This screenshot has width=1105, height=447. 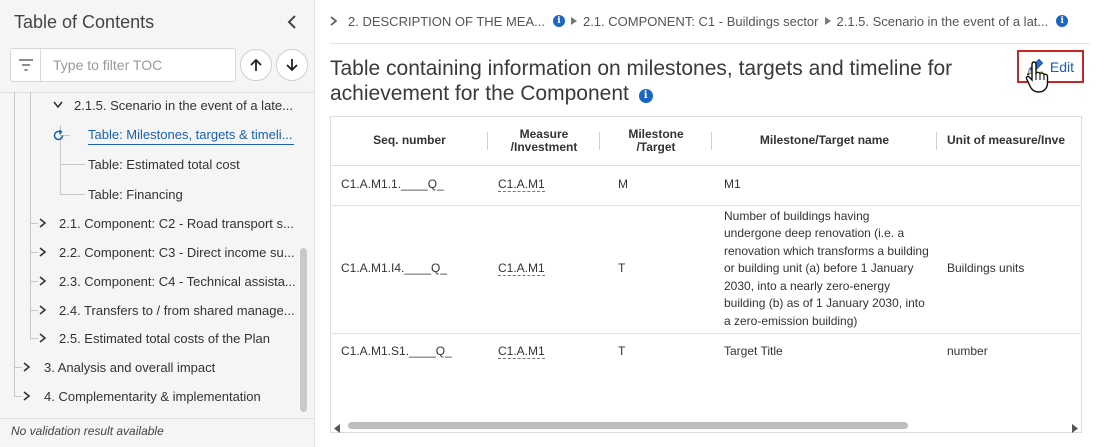 I want to click on refresh-icon, so click(x=58, y=135).